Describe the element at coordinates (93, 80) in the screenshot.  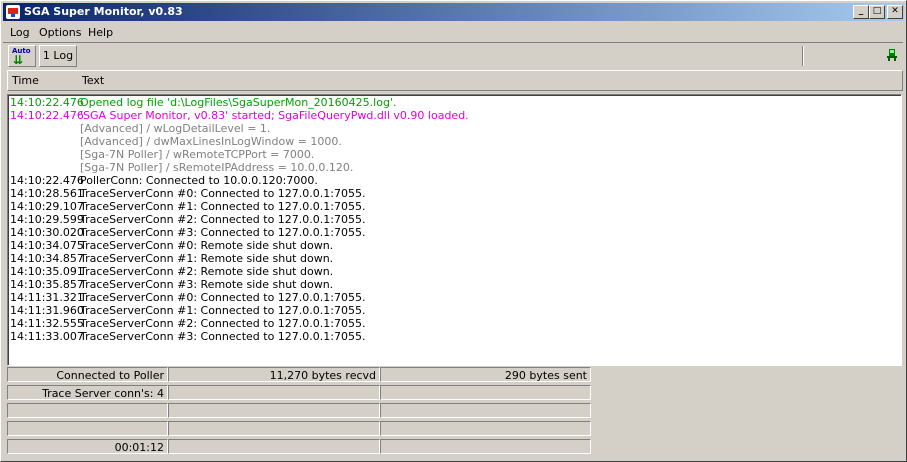
I see `column-text: Text` at that location.